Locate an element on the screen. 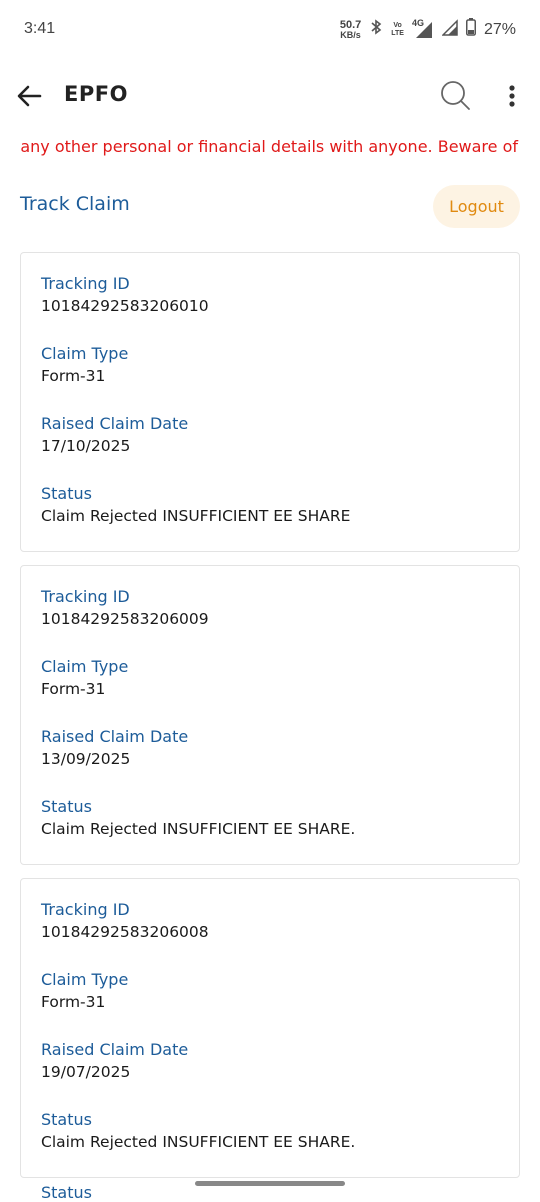 This screenshot has height=1202, width=540. battery-icon is located at coordinates (470, 29).